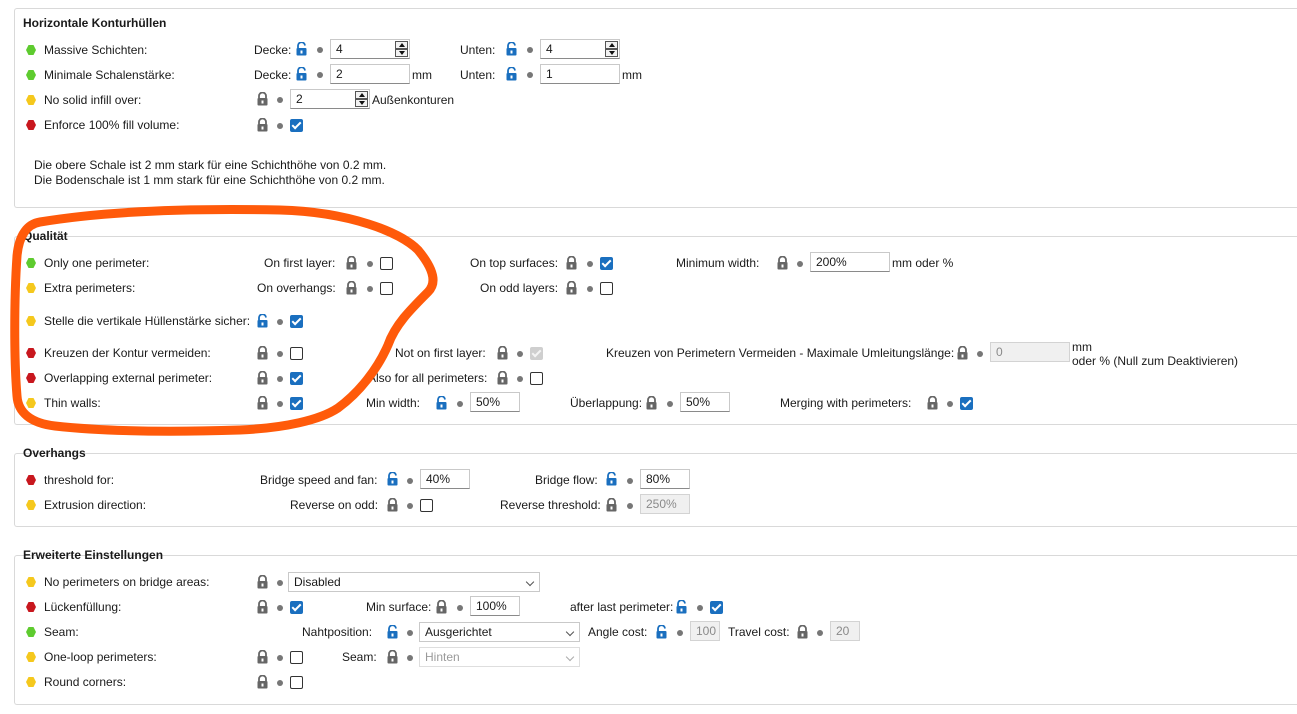  I want to click on one-perimeter-top-checkbox, so click(606, 263).